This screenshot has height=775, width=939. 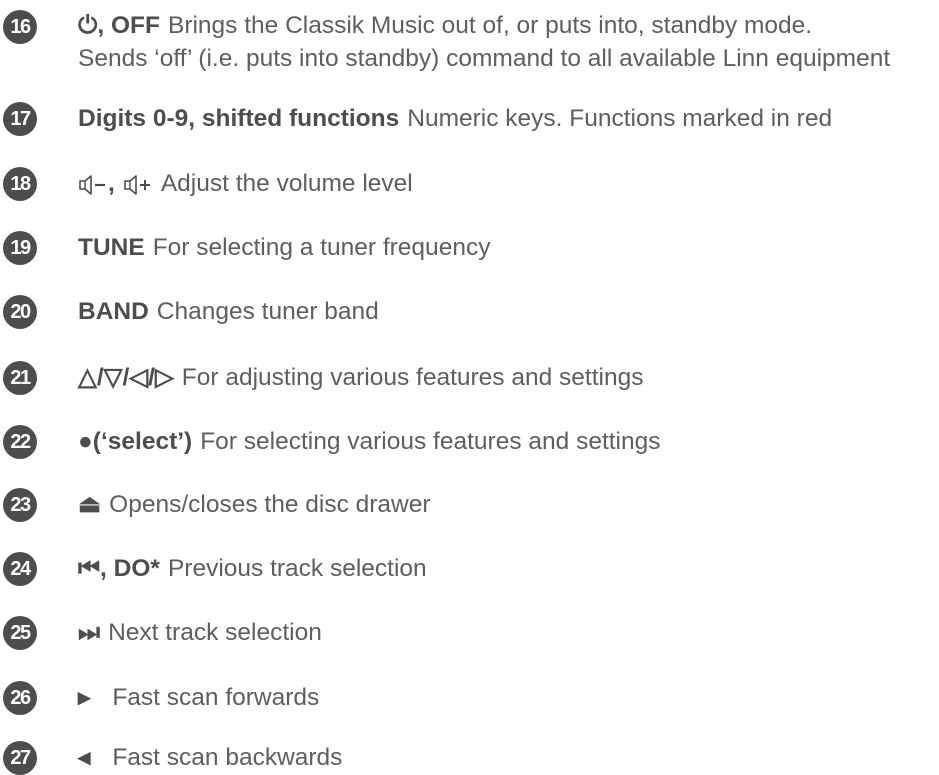 I want to click on eject-icon: ⏏, so click(x=90, y=504).